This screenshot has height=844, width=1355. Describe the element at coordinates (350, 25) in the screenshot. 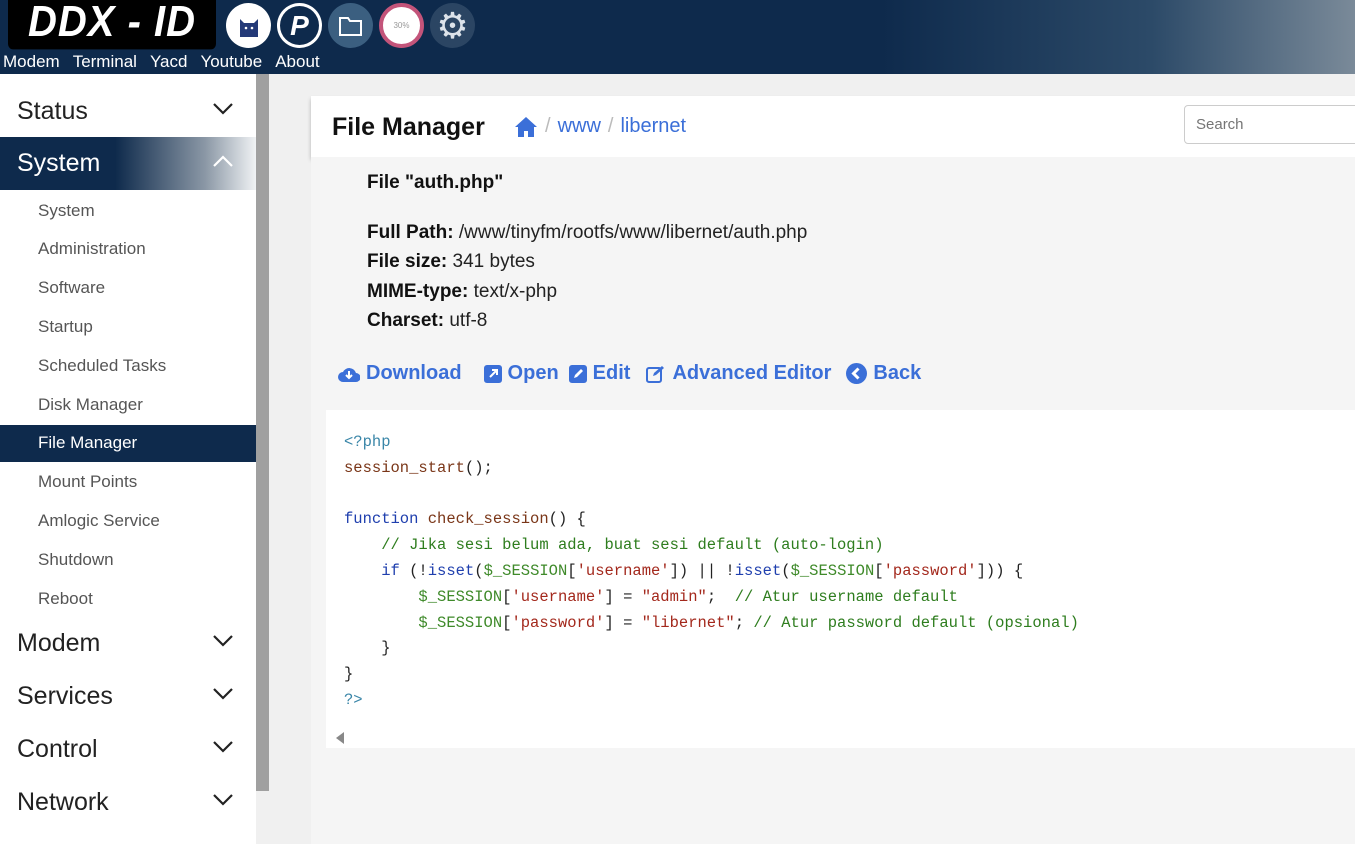

I see `folder-icon` at that location.